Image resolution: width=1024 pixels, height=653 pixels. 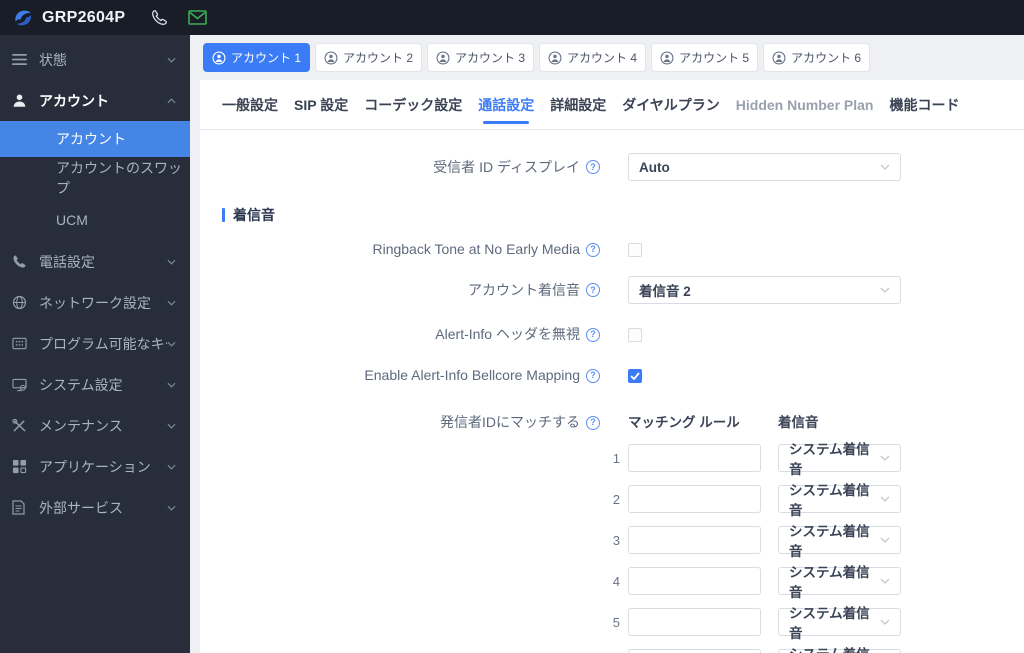 I want to click on tab-advanced-settings: 詳細設定, so click(x=578, y=104).